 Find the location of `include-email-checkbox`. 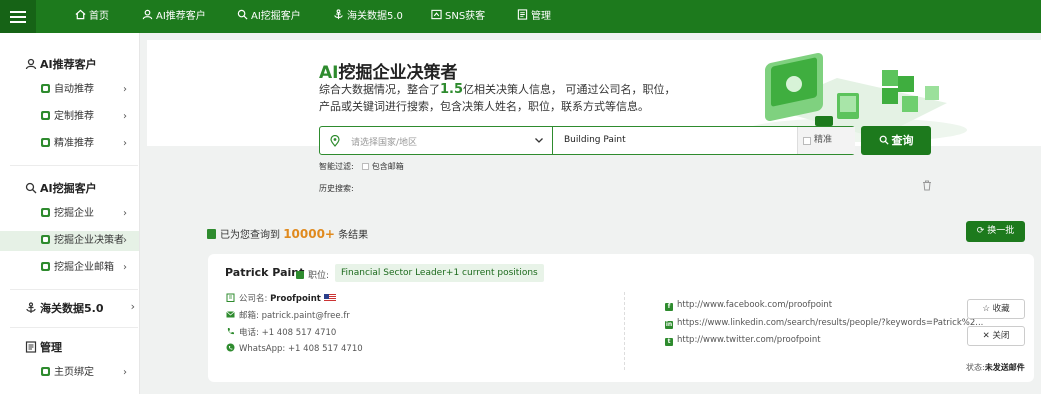

include-email-checkbox is located at coordinates (365, 166).